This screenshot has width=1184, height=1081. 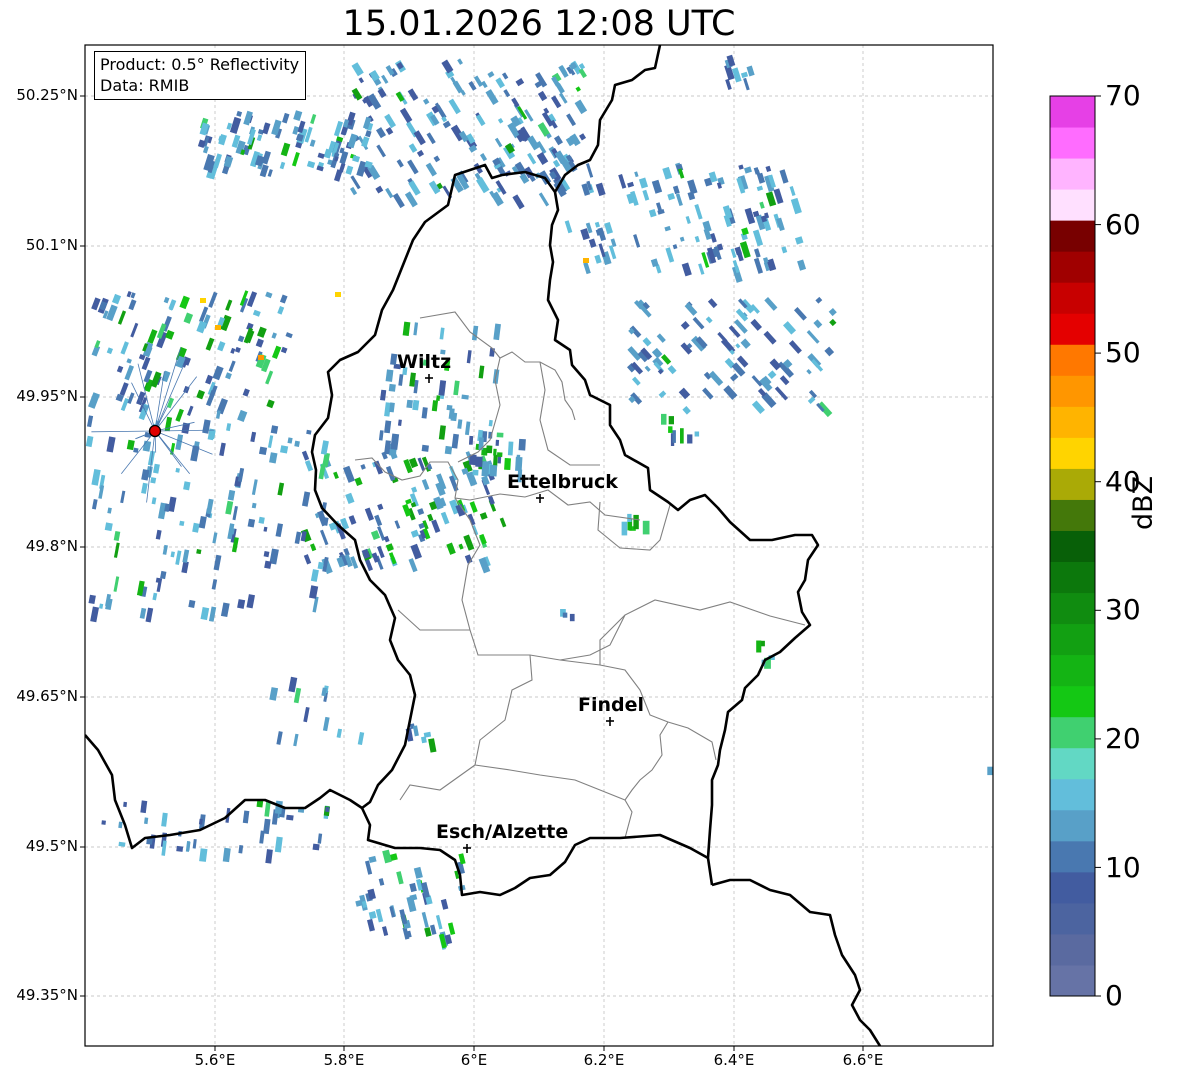 What do you see at coordinates (734, 1060) in the screenshot?
I see `longitude-tick-label: 6.4°E` at bounding box center [734, 1060].